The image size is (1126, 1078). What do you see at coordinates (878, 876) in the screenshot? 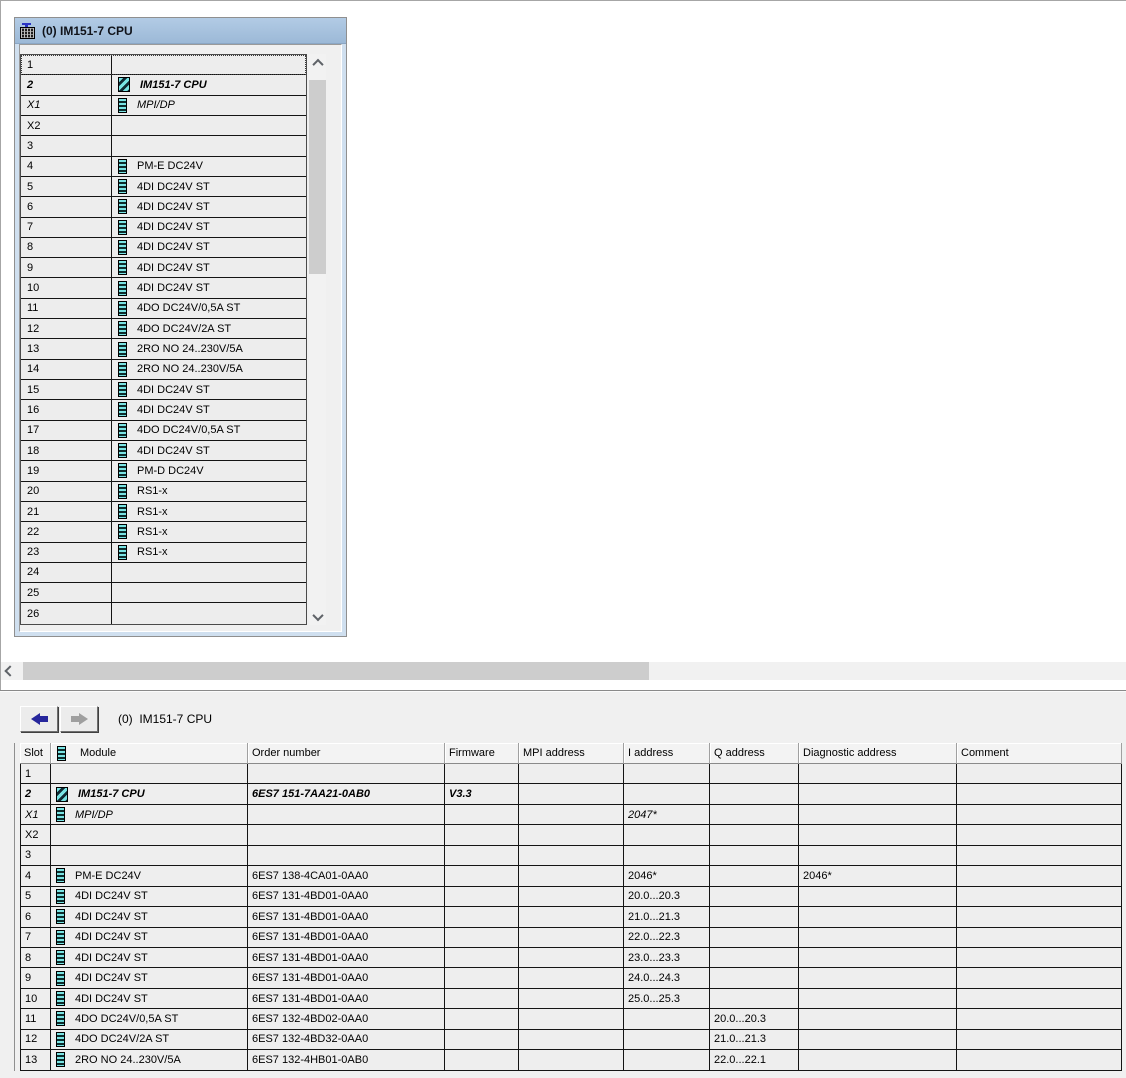
I see `cell-diagnostic_address: 2046*` at bounding box center [878, 876].